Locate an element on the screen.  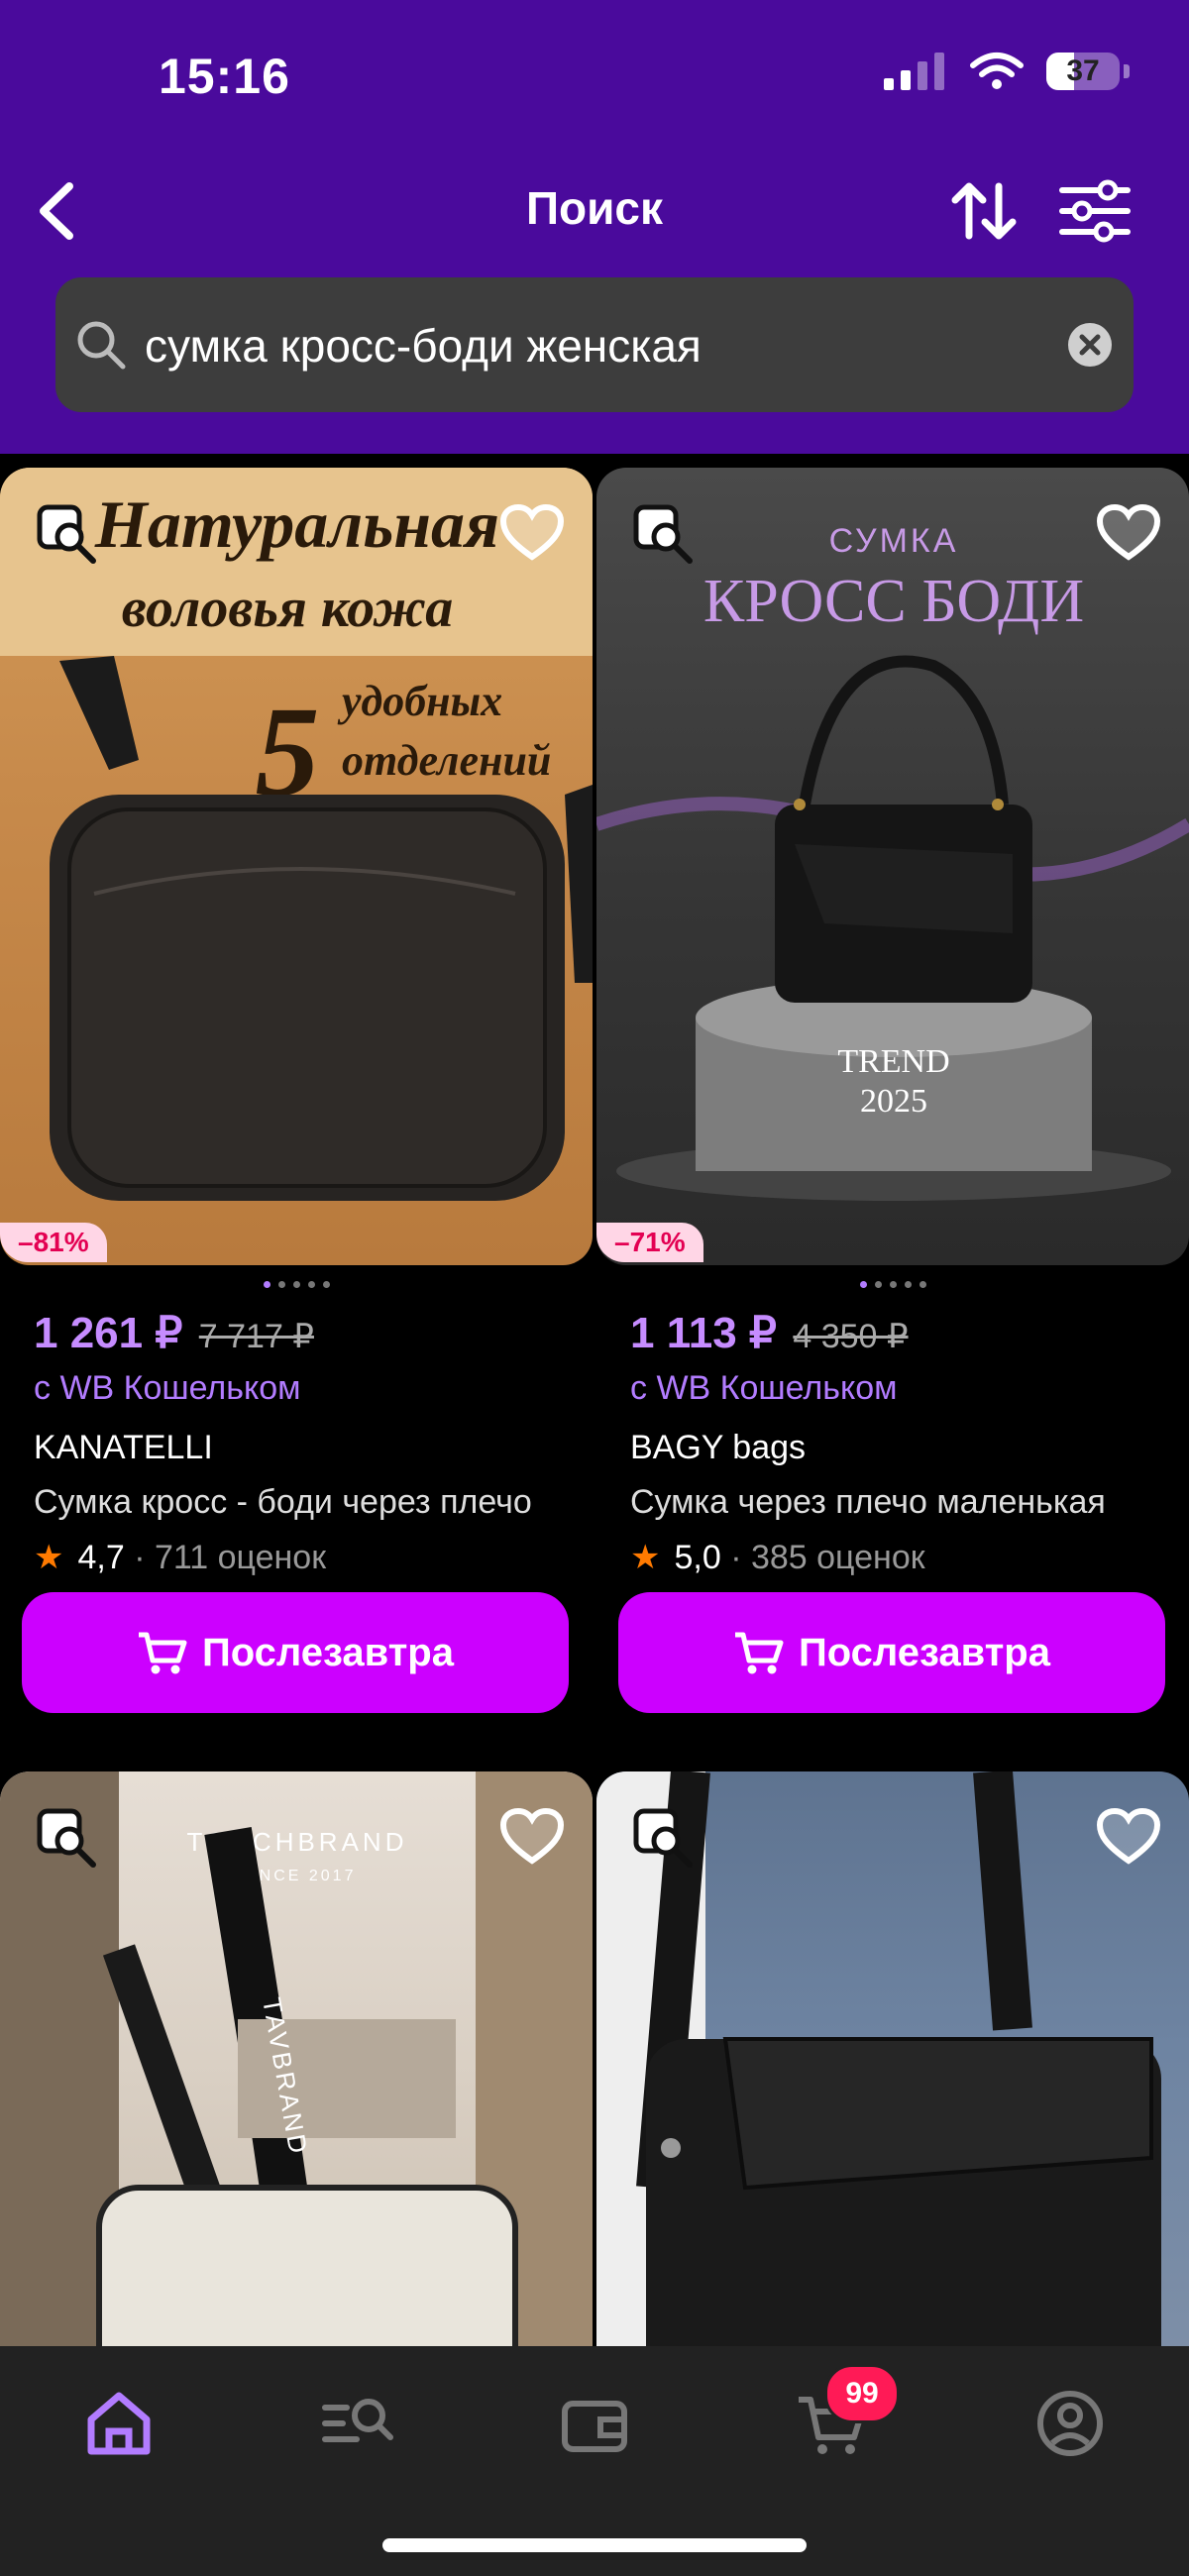
review-count: · 385 оценок is located at coordinates (827, 1557).